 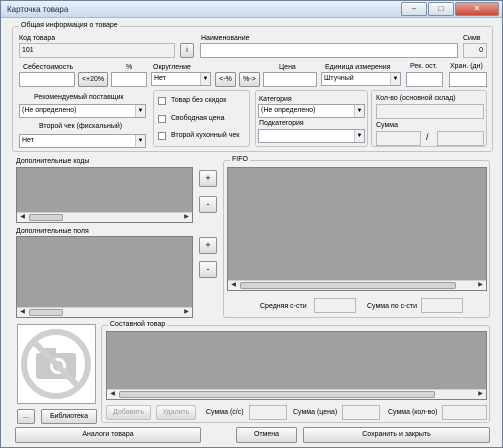 What do you see at coordinates (266, 435) in the screenshot?
I see `cancel-button: Отмена` at bounding box center [266, 435].